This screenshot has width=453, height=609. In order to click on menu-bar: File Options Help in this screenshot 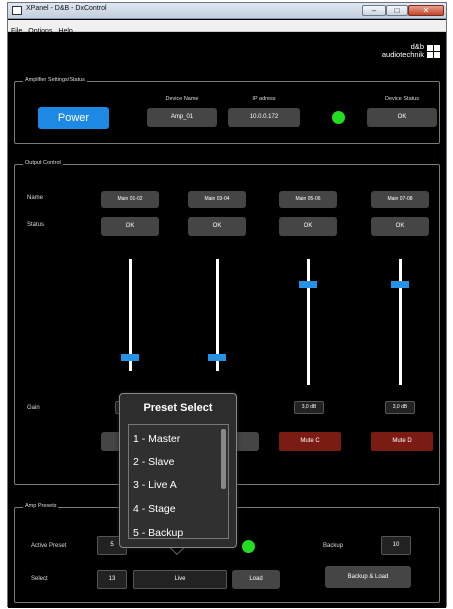, I will do `click(227, 27)`.